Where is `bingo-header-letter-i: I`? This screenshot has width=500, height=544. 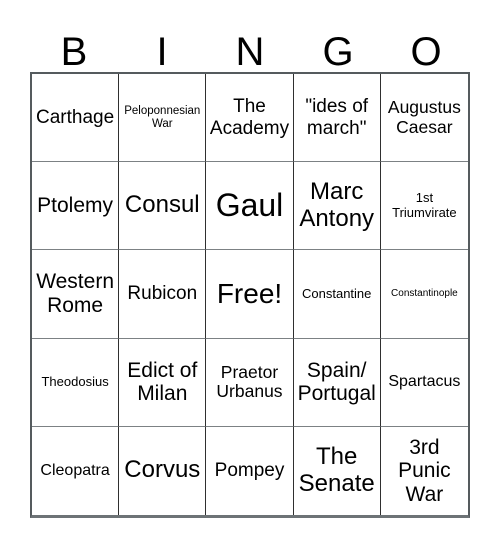
bingo-header-letter-i: I is located at coordinates (162, 52).